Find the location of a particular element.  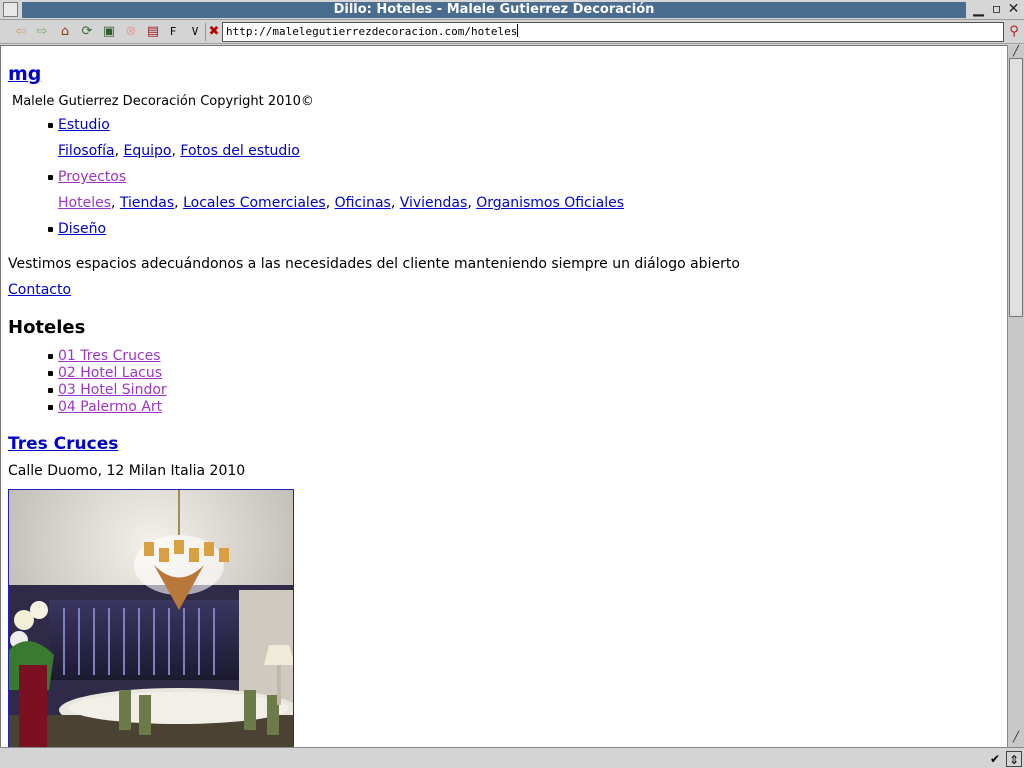

status-bar: ✔ ⇕ is located at coordinates (512, 757).